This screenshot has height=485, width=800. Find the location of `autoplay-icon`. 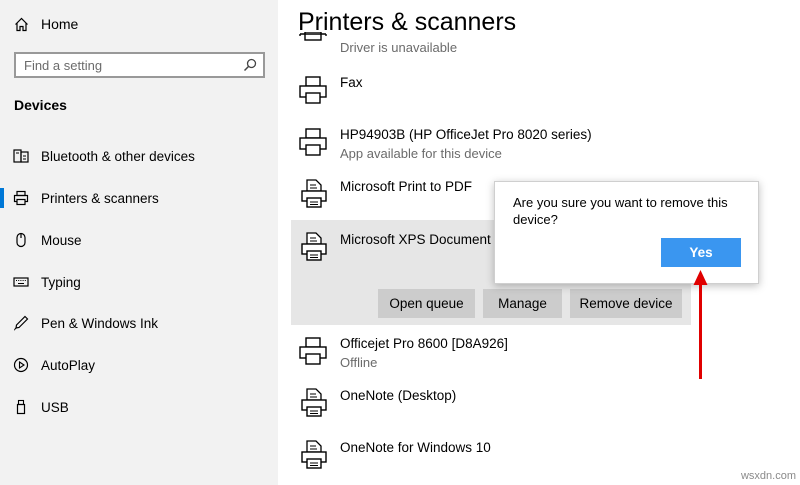

autoplay-icon is located at coordinates (21, 365).